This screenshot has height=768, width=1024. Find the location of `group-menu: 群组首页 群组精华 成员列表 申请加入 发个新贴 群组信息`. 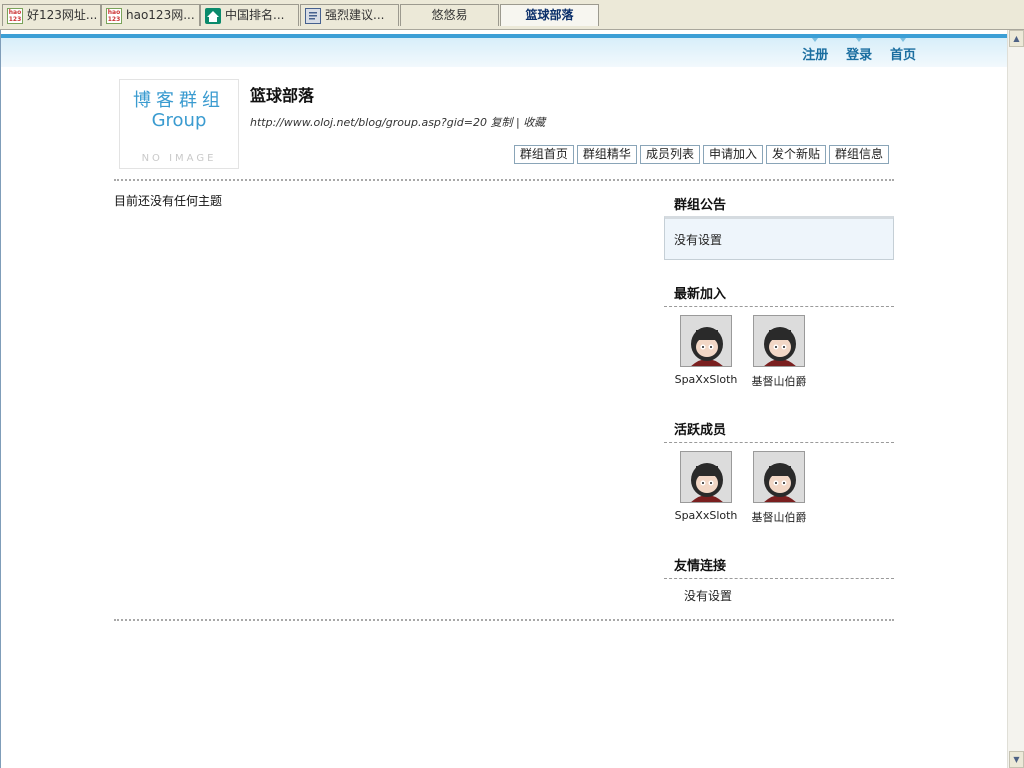

group-menu: 群组首页 群组精华 成员列表 申请加入 发个新贴 群组信息 is located at coordinates (700, 154).